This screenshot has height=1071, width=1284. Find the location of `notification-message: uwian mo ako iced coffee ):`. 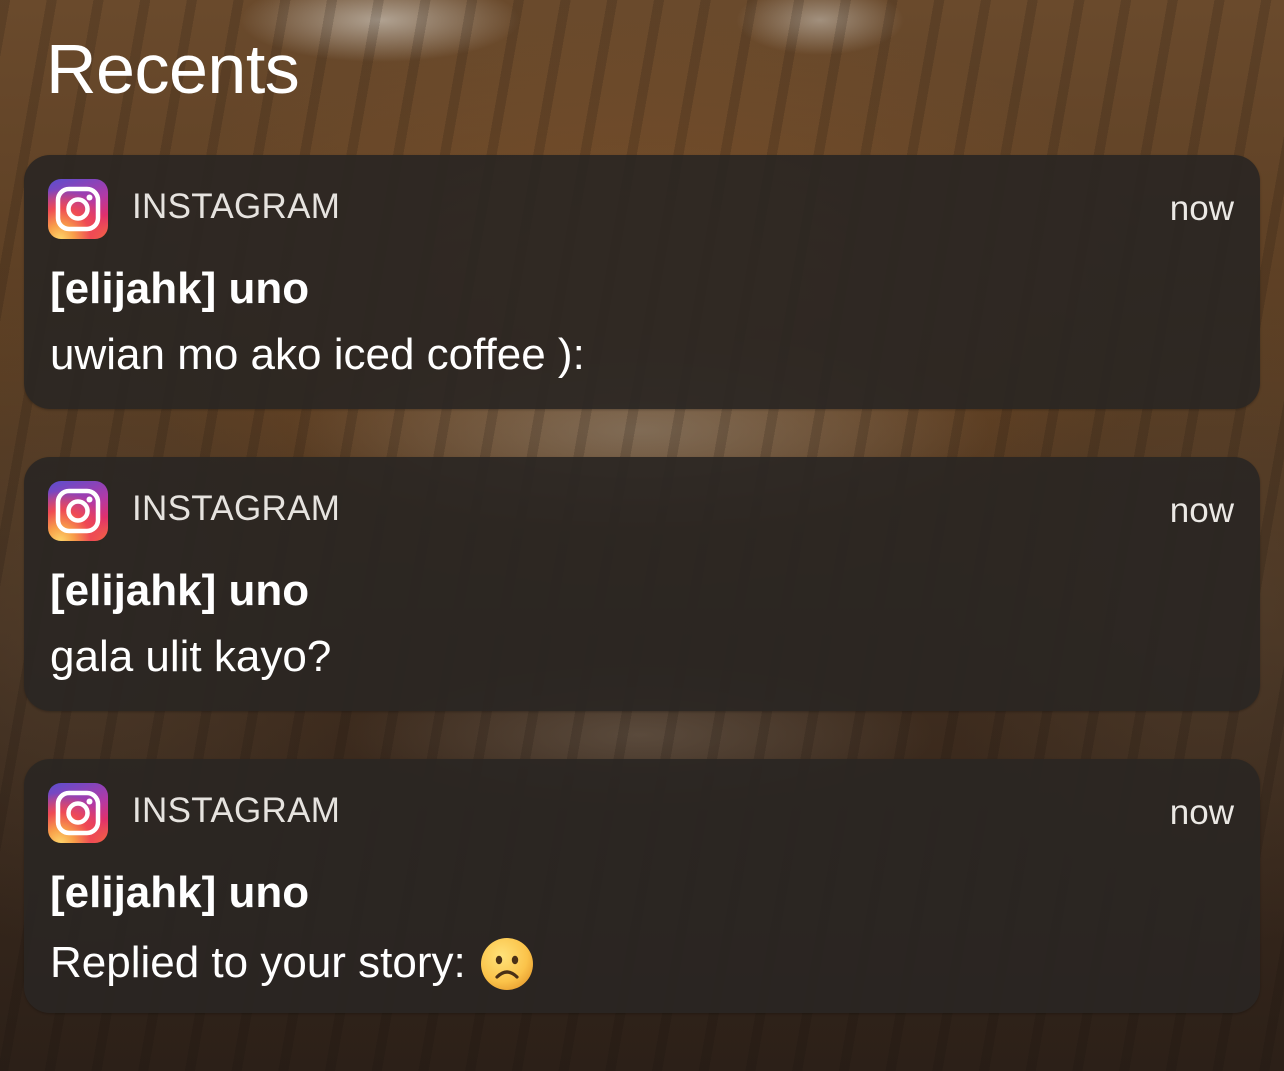

notification-message: uwian mo ako iced coffee ): is located at coordinates (317, 354).